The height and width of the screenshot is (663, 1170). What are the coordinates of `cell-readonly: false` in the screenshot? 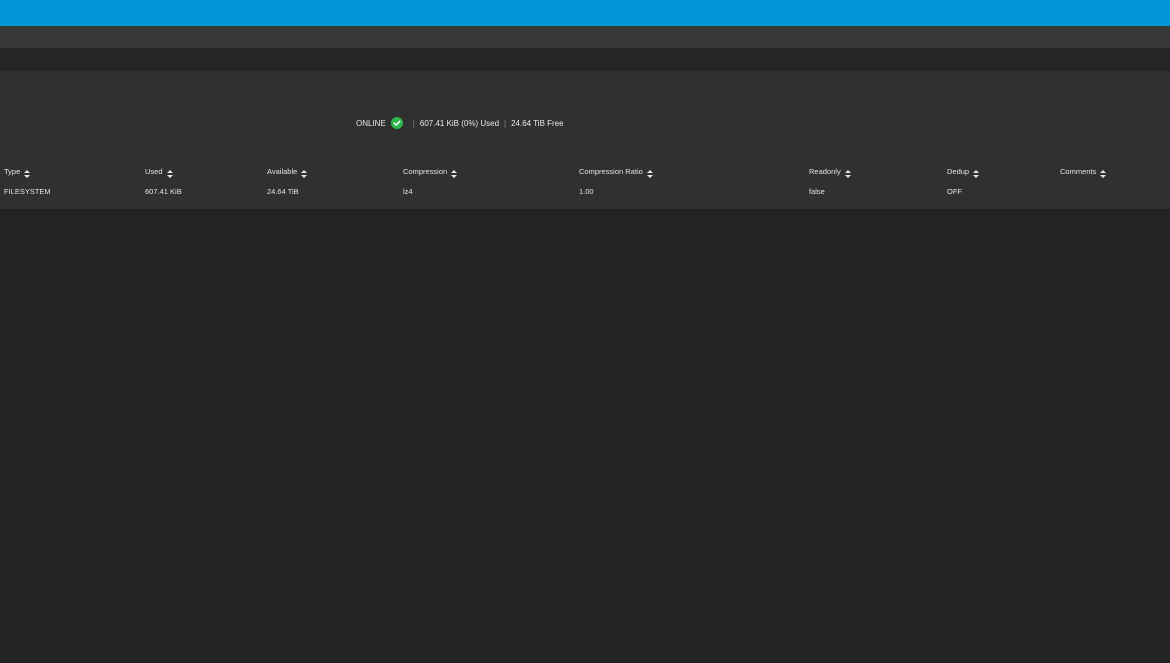 It's located at (817, 191).